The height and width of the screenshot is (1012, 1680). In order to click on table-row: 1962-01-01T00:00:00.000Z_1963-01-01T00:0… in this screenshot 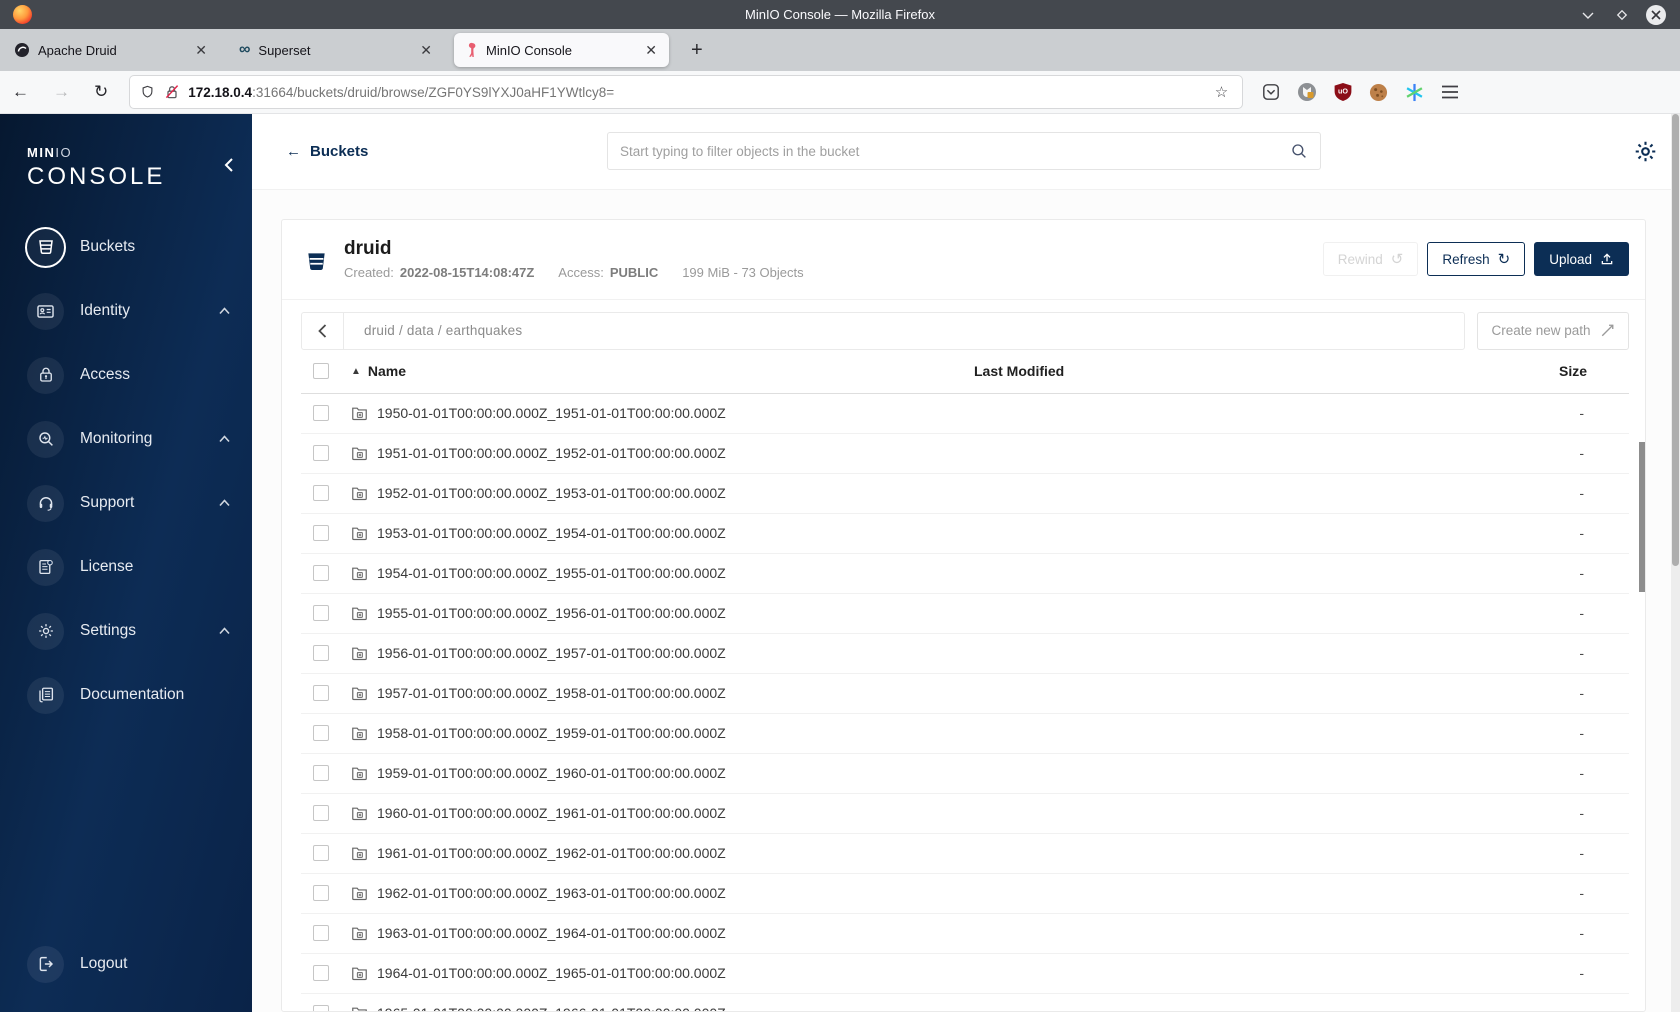, I will do `click(965, 894)`.